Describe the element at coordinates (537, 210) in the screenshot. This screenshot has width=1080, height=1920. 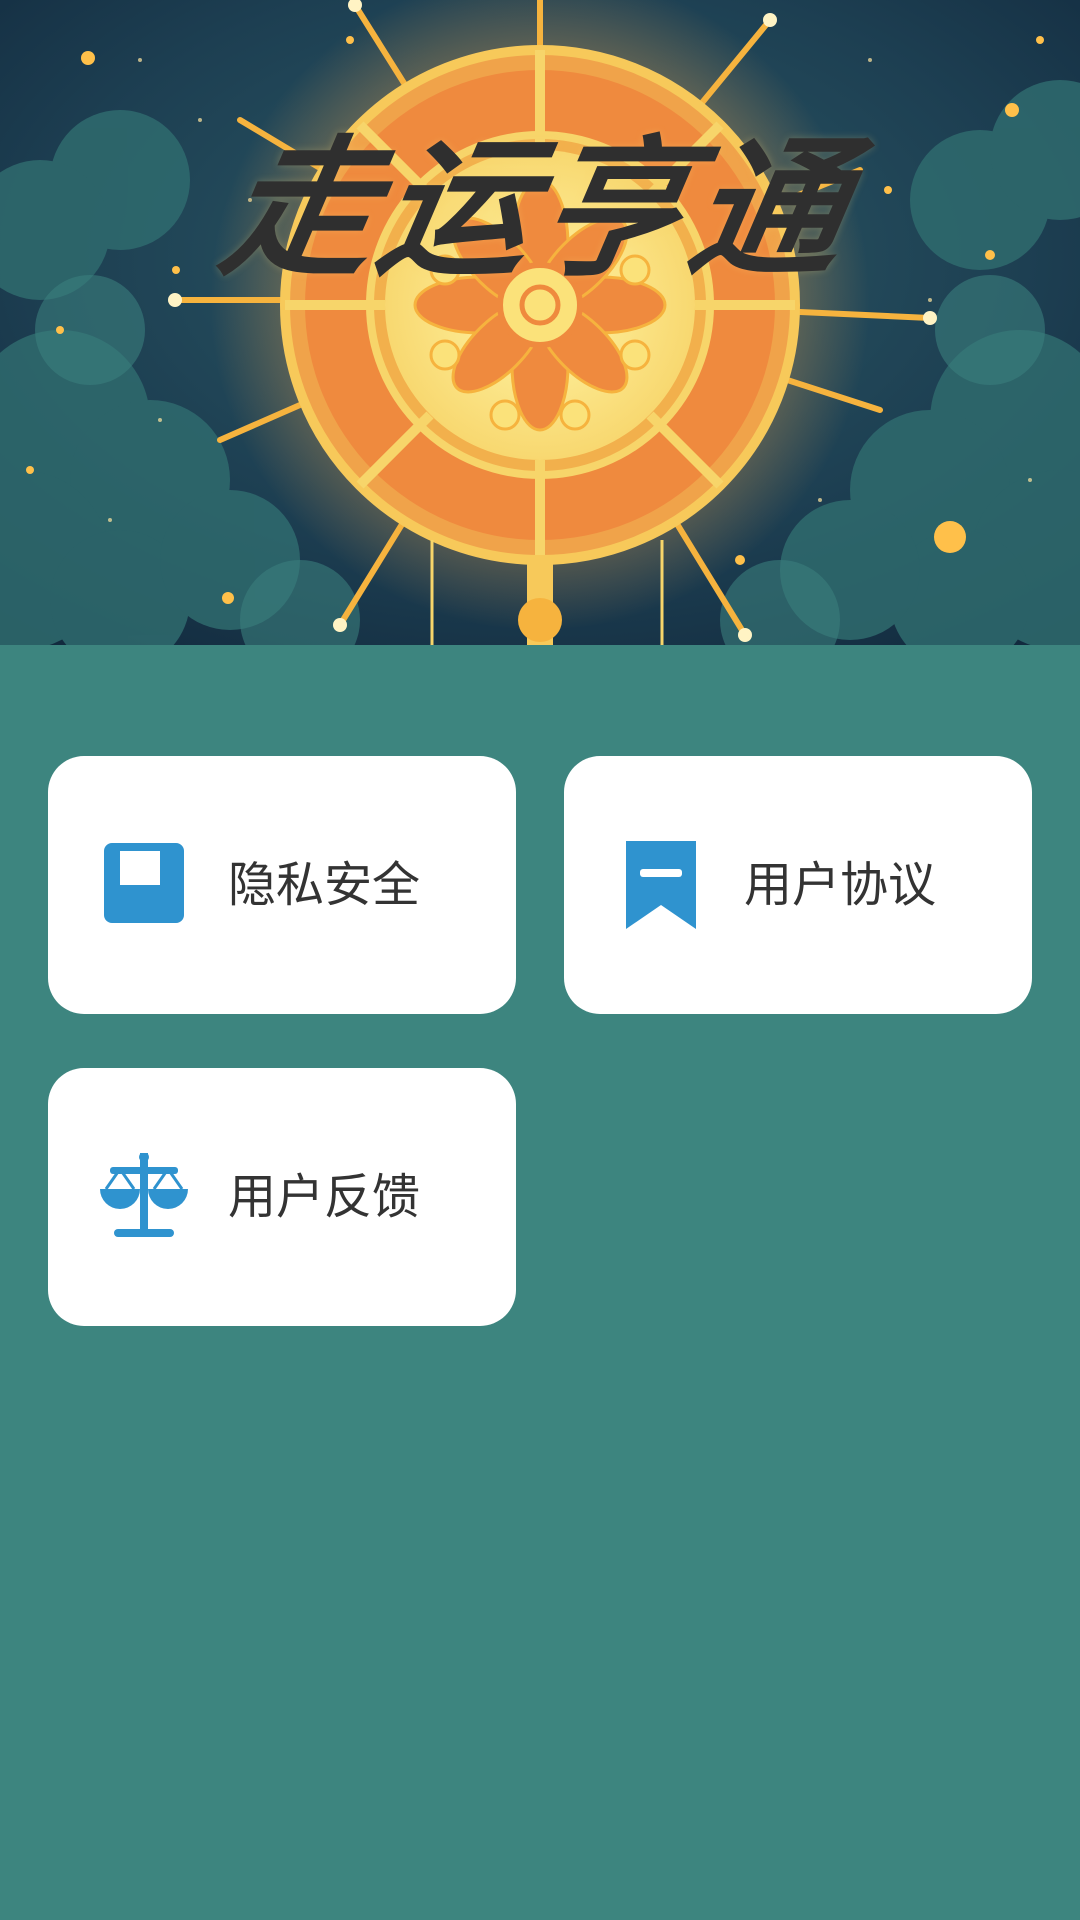
I see `app-title: 走运亨通` at that location.